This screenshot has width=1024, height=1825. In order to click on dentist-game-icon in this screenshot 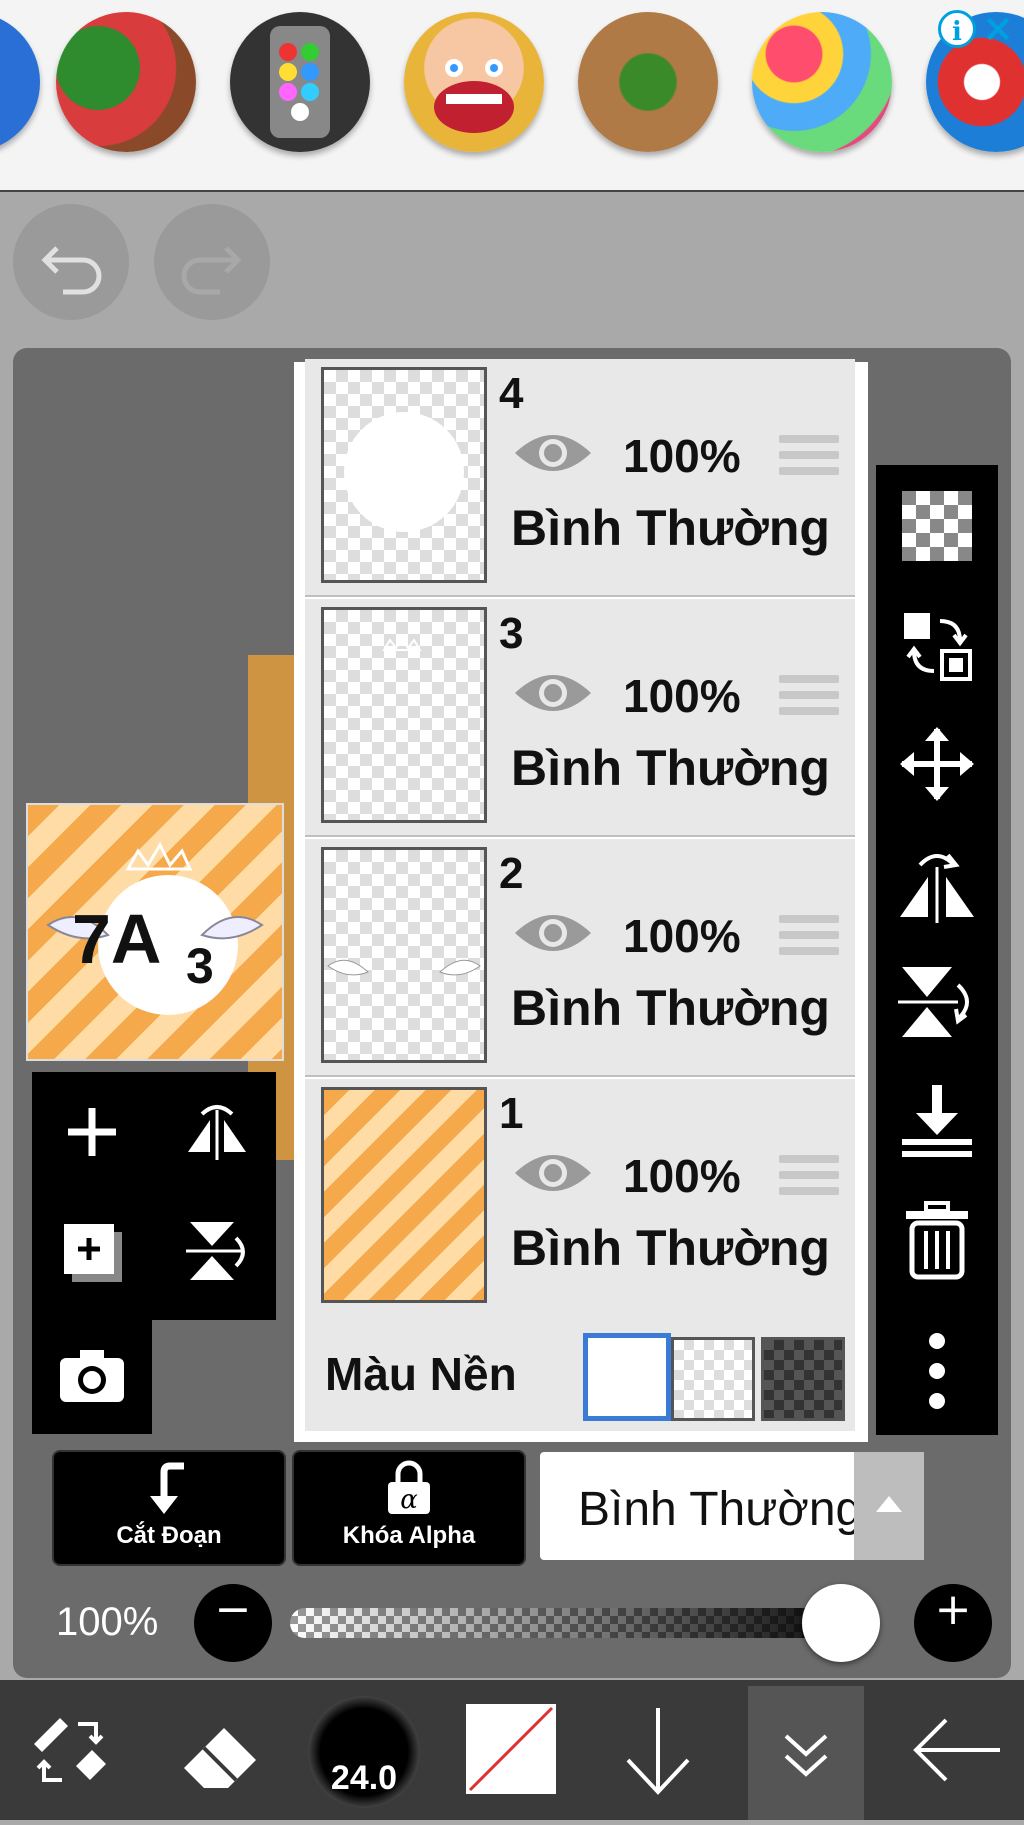, I will do `click(474, 82)`.